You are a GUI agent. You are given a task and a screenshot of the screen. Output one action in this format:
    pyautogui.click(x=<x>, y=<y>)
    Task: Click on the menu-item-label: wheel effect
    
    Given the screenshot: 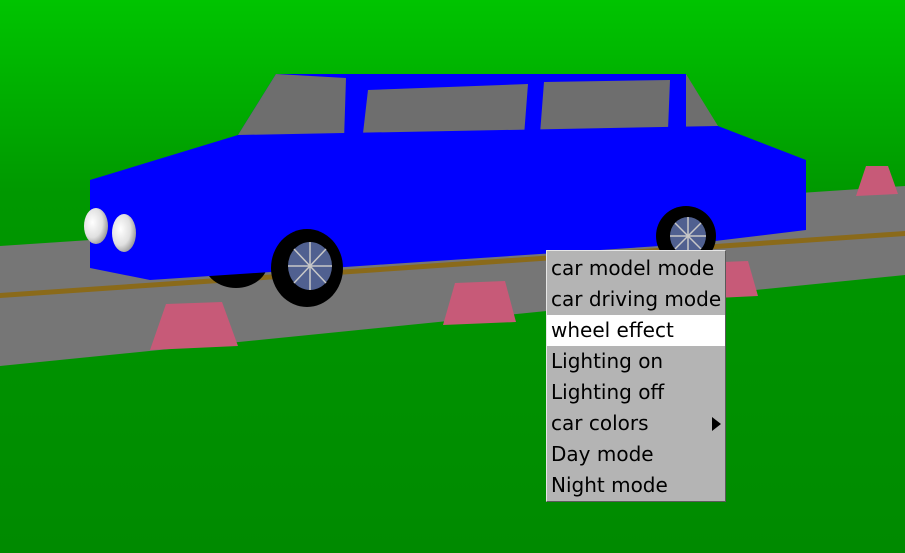 What is the action you would take?
    pyautogui.click(x=612, y=330)
    